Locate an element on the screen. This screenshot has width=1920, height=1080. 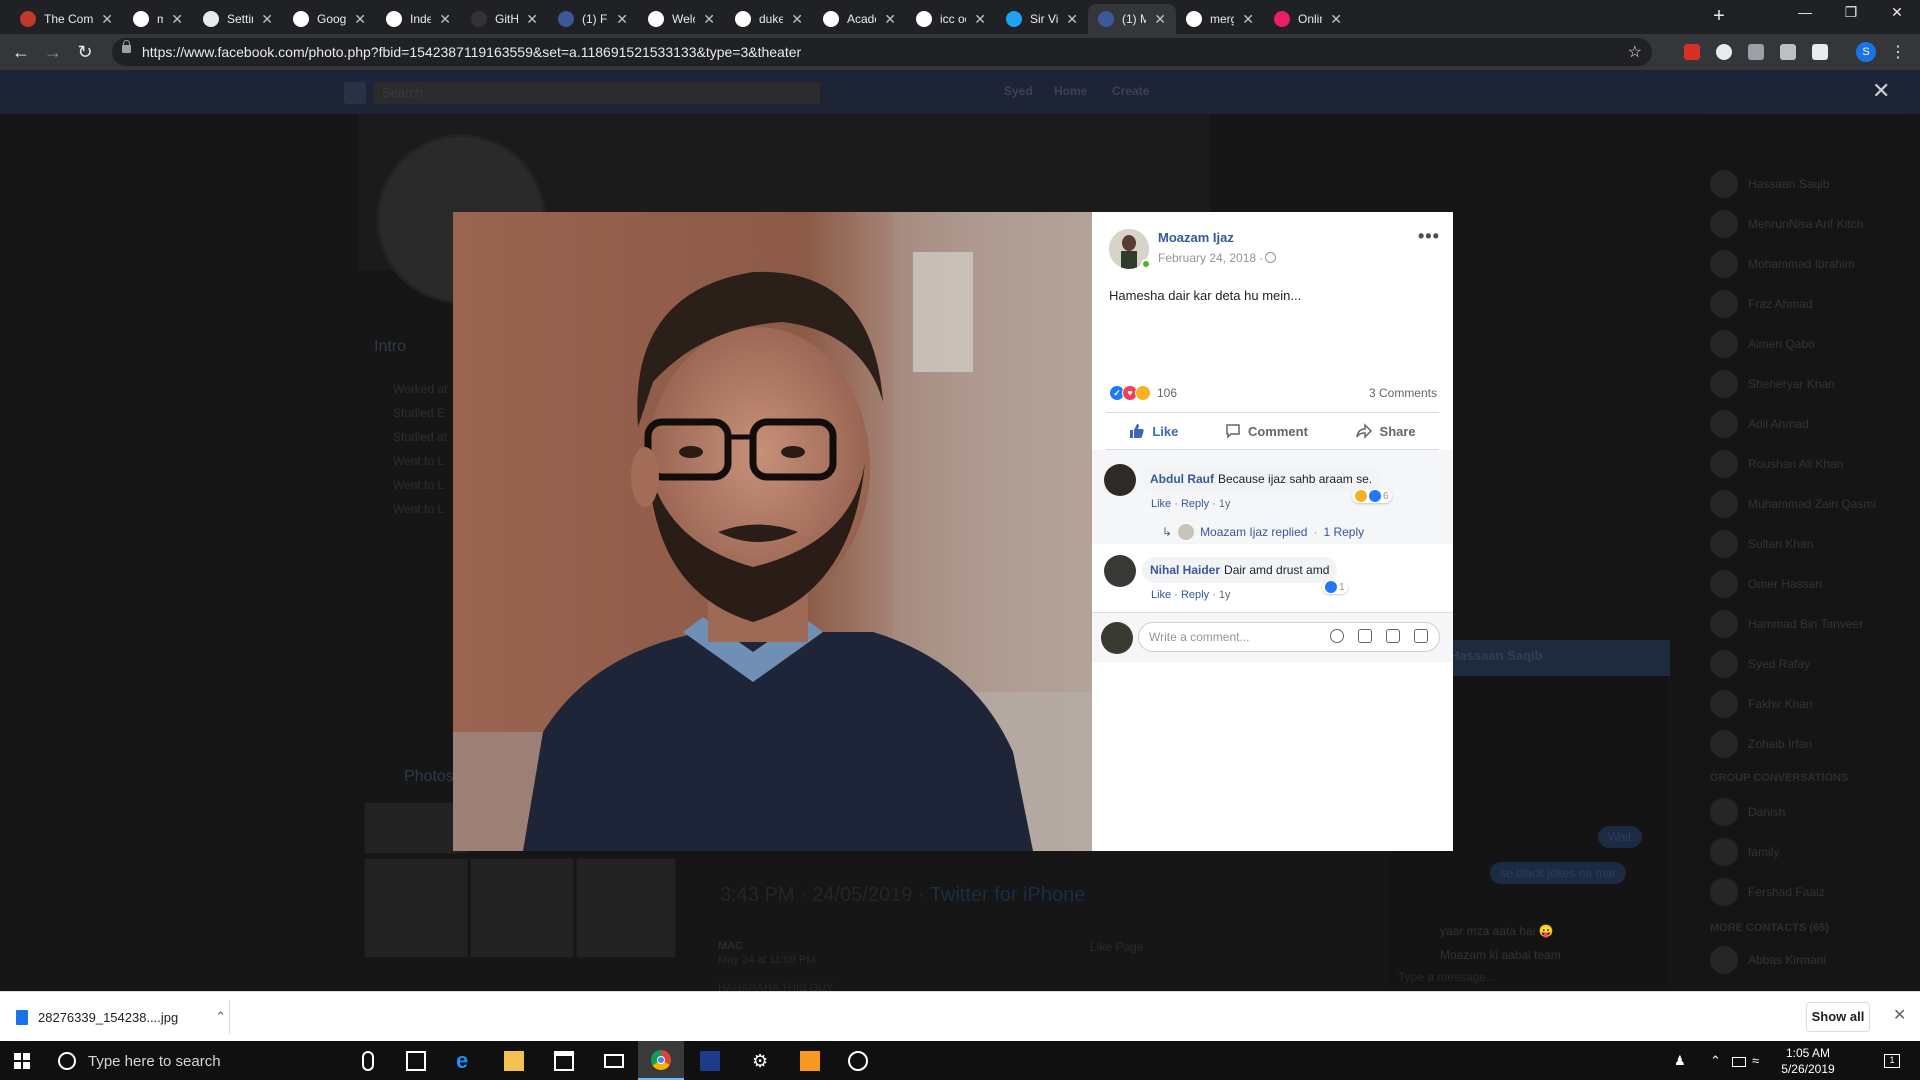
comments-count-link: 3 Comments is located at coordinates (1403, 393).